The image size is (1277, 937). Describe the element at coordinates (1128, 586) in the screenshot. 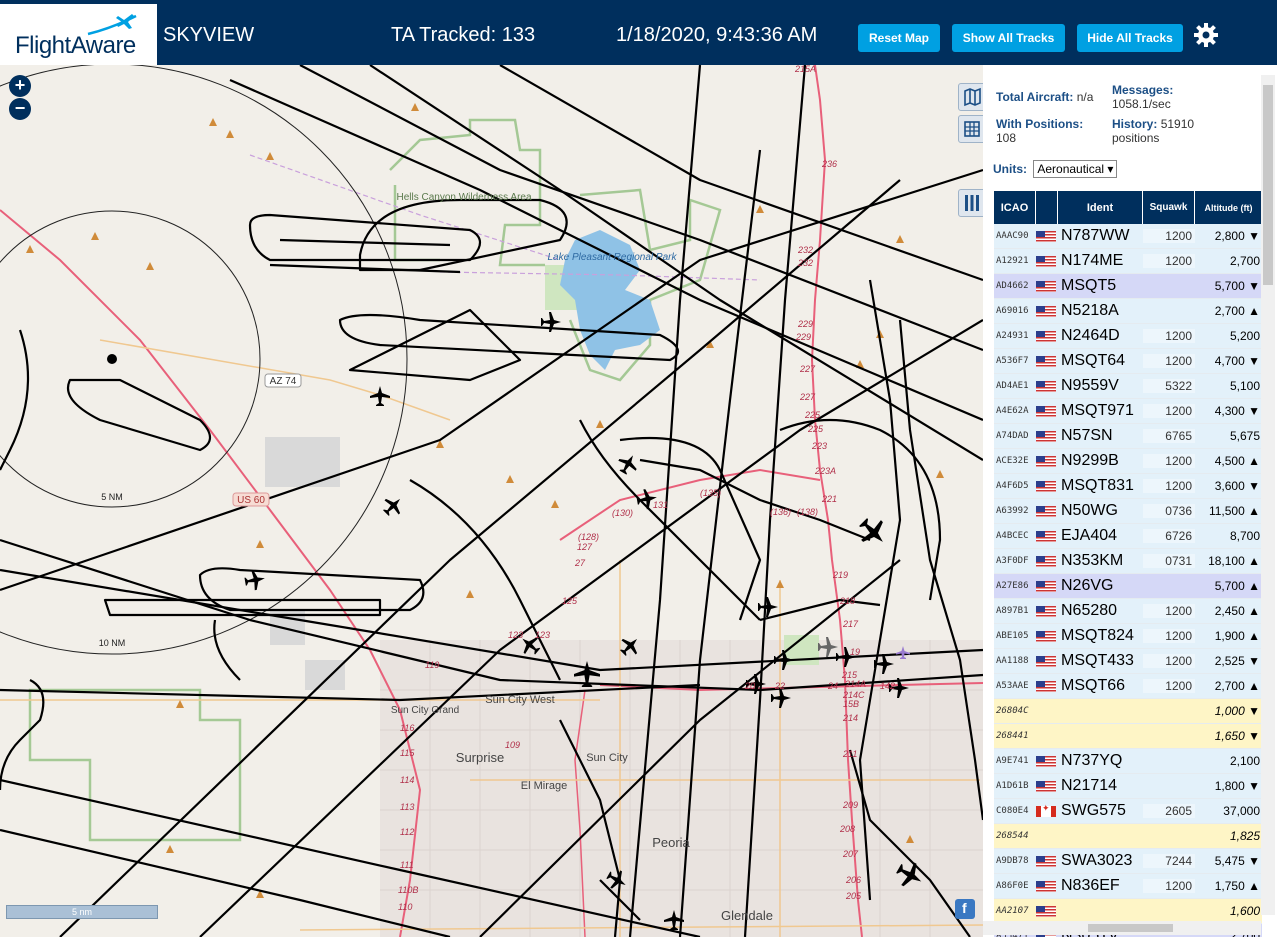

I see `table-row: A27E86 N26VG 5,700 ▲` at that location.